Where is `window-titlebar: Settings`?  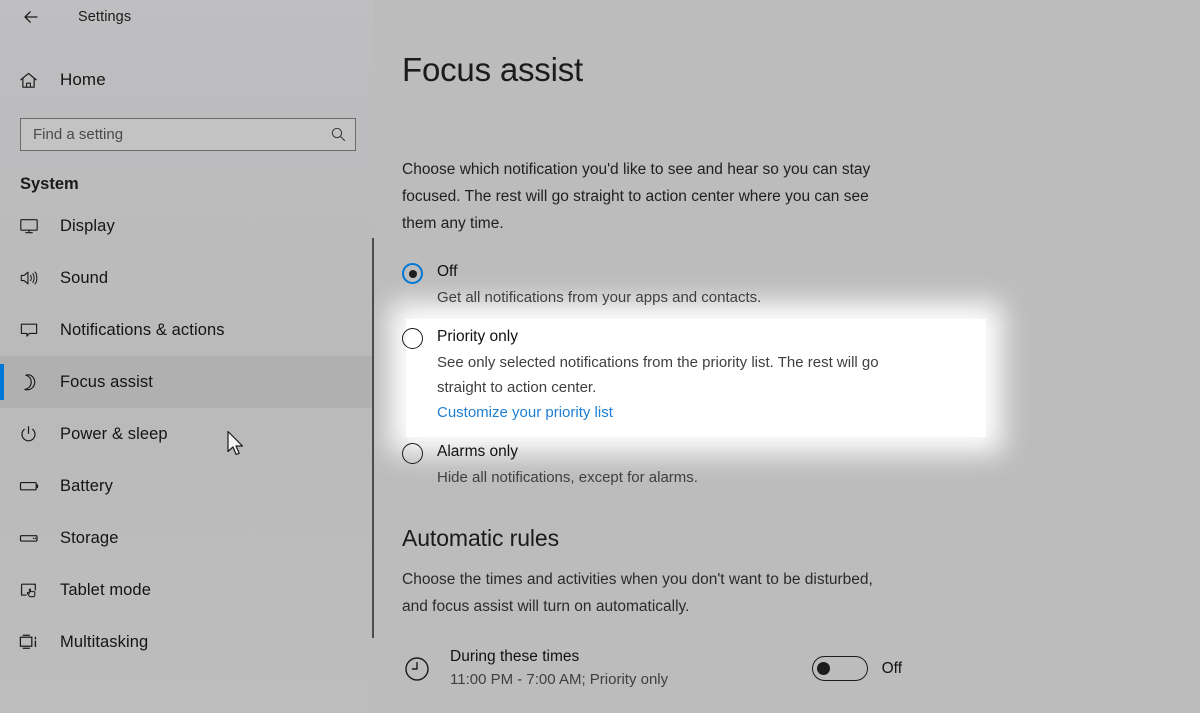 window-titlebar: Settings is located at coordinates (187, 17).